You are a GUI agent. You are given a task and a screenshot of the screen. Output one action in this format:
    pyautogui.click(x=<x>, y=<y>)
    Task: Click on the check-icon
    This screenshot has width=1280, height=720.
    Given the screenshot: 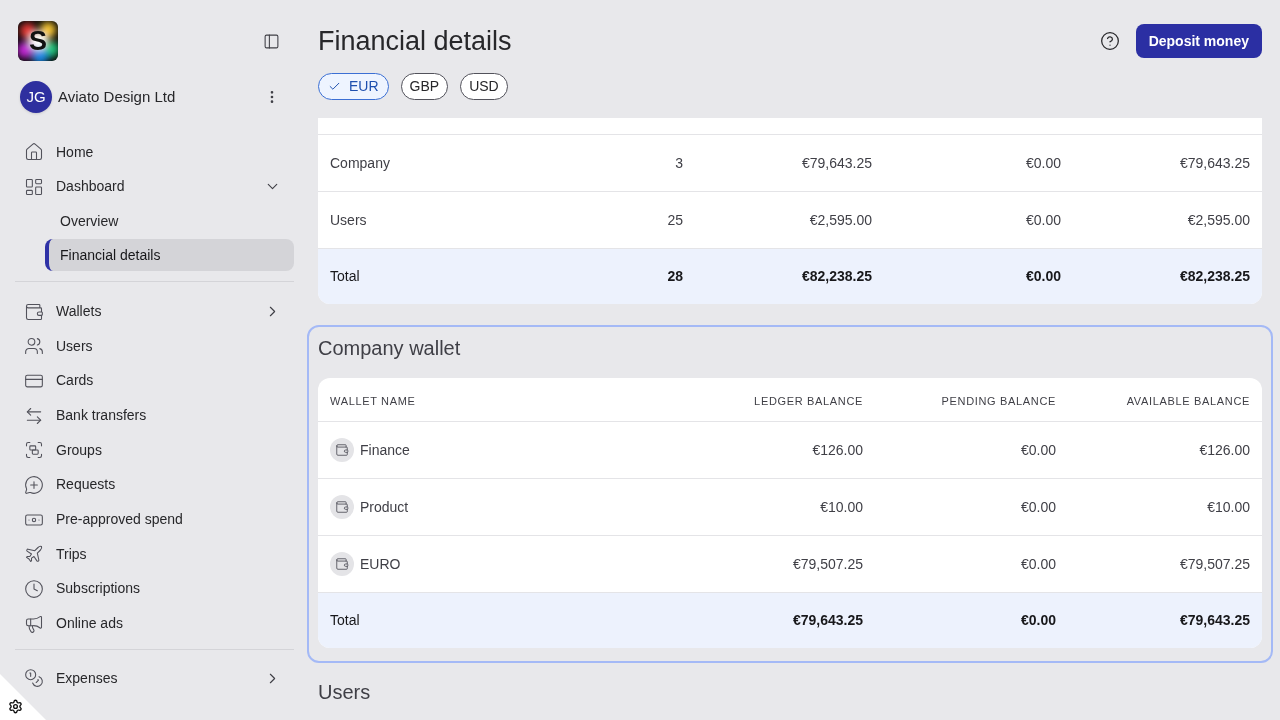 What is the action you would take?
    pyautogui.click(x=334, y=86)
    